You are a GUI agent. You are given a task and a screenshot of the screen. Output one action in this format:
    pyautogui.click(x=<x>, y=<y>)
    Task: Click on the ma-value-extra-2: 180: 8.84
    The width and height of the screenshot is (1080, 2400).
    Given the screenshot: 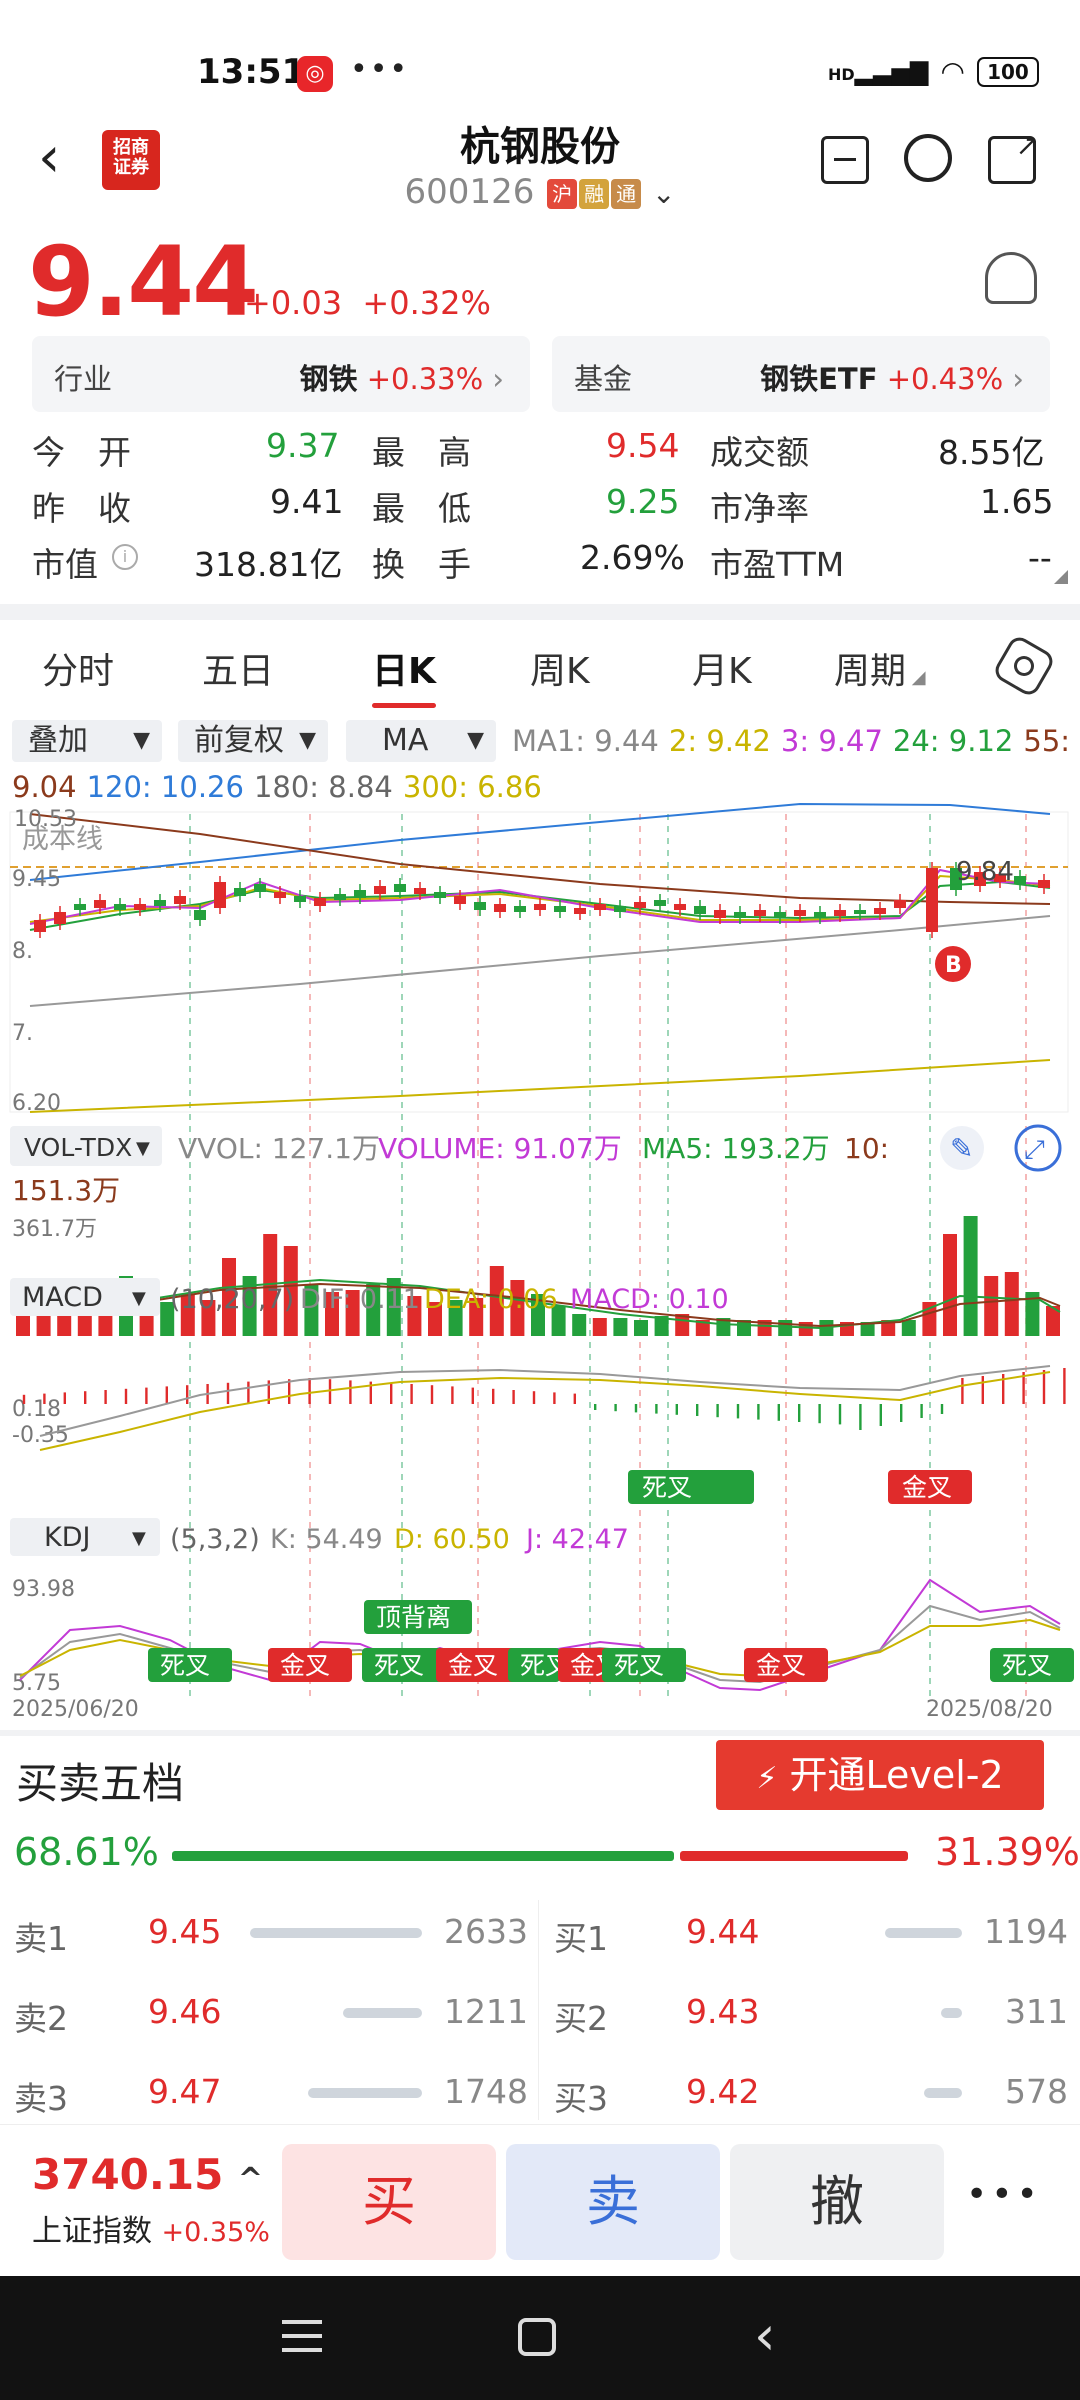 What is the action you would take?
    pyautogui.click(x=323, y=787)
    